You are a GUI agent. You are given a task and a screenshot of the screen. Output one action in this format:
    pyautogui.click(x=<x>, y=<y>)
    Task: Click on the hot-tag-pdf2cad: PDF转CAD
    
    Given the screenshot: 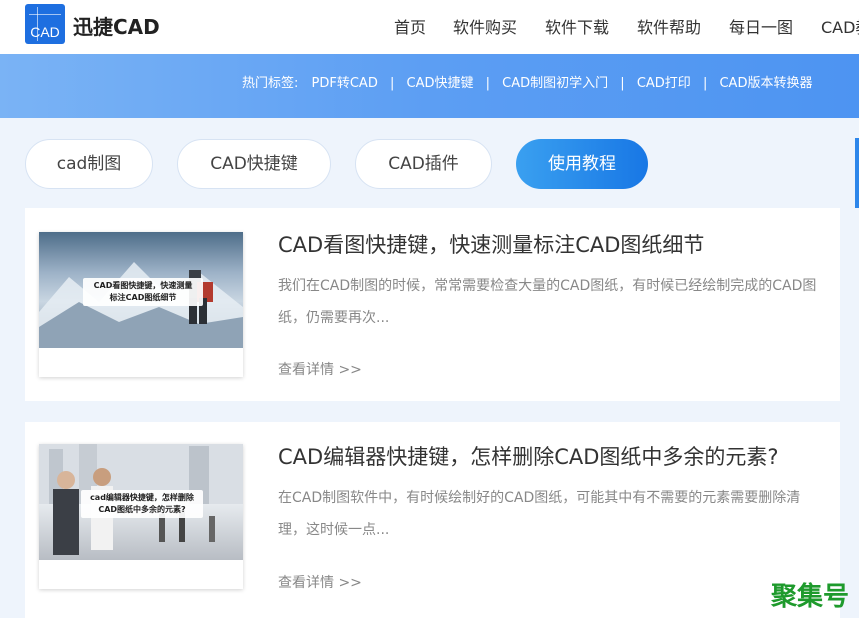 What is the action you would take?
    pyautogui.click(x=345, y=81)
    